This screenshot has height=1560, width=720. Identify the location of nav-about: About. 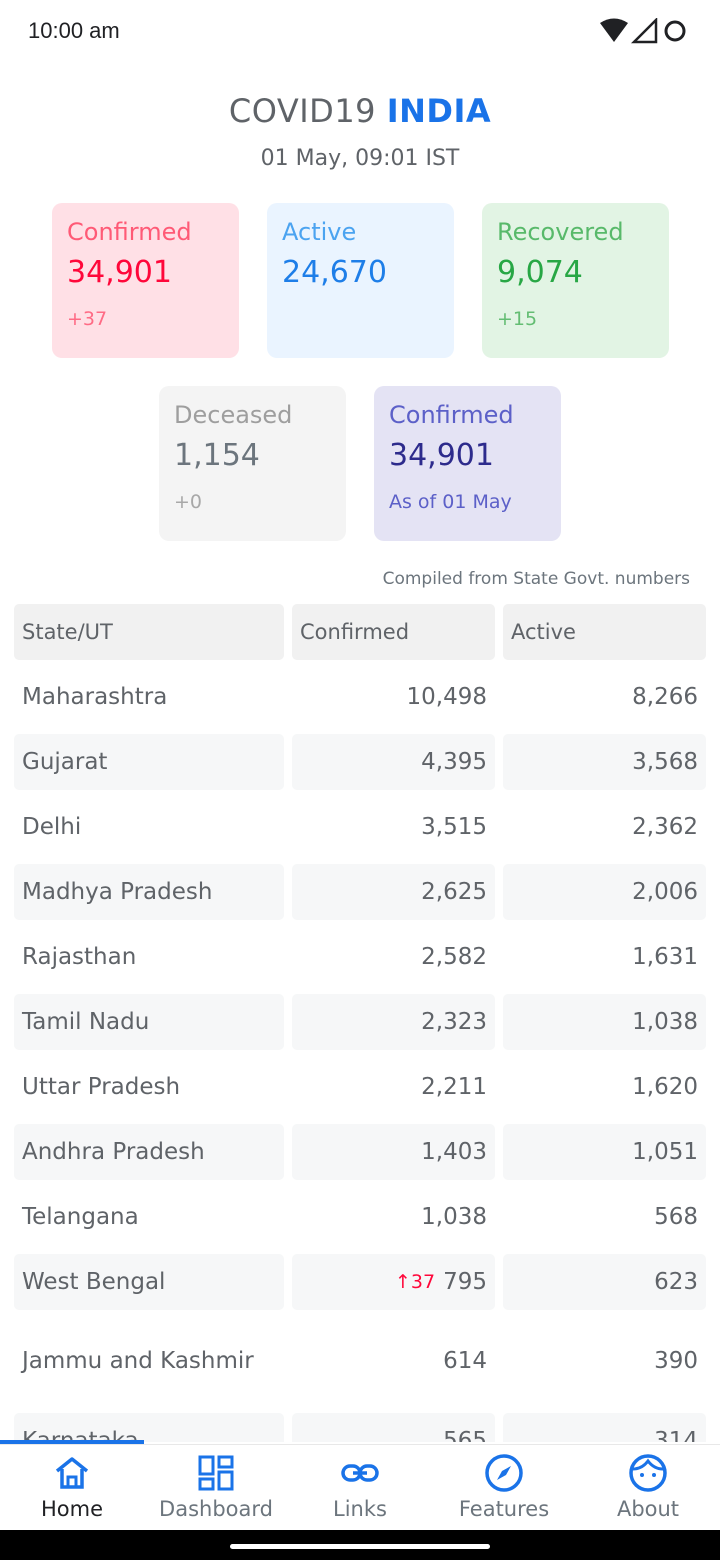
(648, 1488).